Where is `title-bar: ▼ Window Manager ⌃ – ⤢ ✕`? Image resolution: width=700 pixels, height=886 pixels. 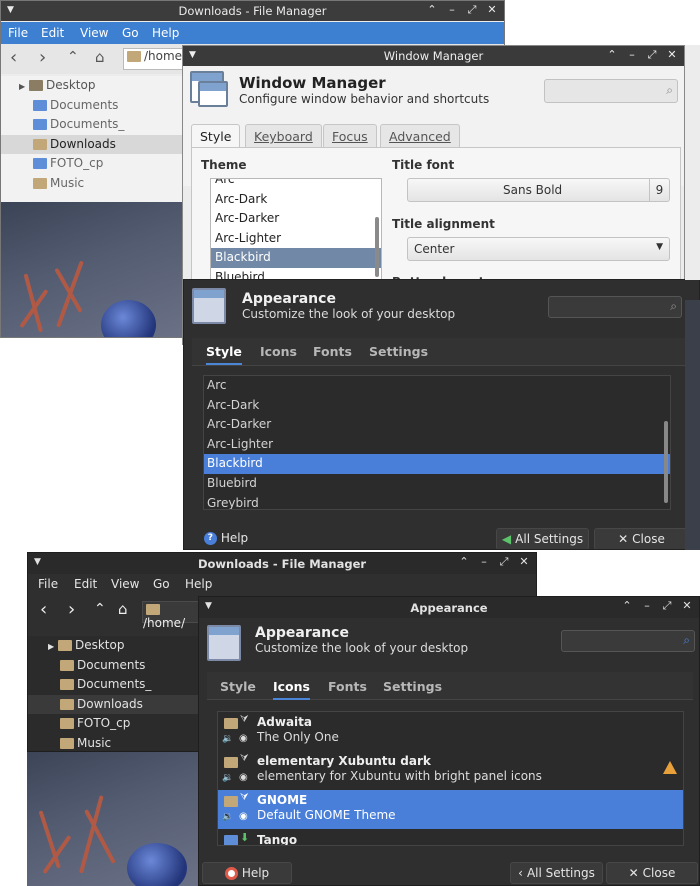
title-bar: ▼ Window Manager ⌃ – ⤢ ✕ is located at coordinates (433, 56).